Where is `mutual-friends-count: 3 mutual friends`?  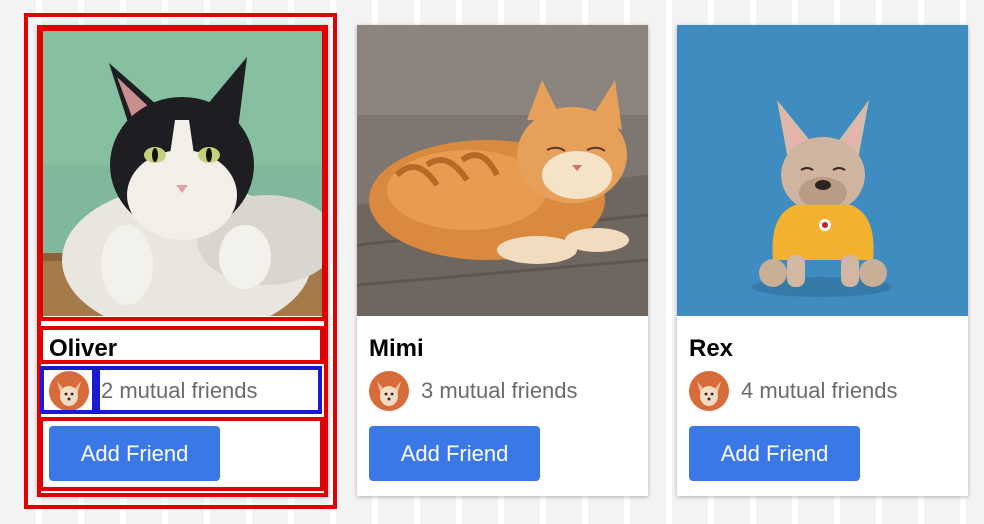 mutual-friends-count: 3 mutual friends is located at coordinates (499, 390).